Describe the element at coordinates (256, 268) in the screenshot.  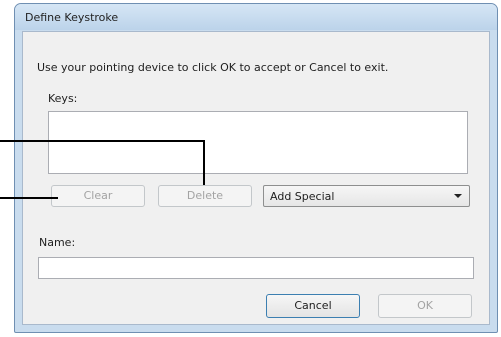
I see `name-field` at that location.